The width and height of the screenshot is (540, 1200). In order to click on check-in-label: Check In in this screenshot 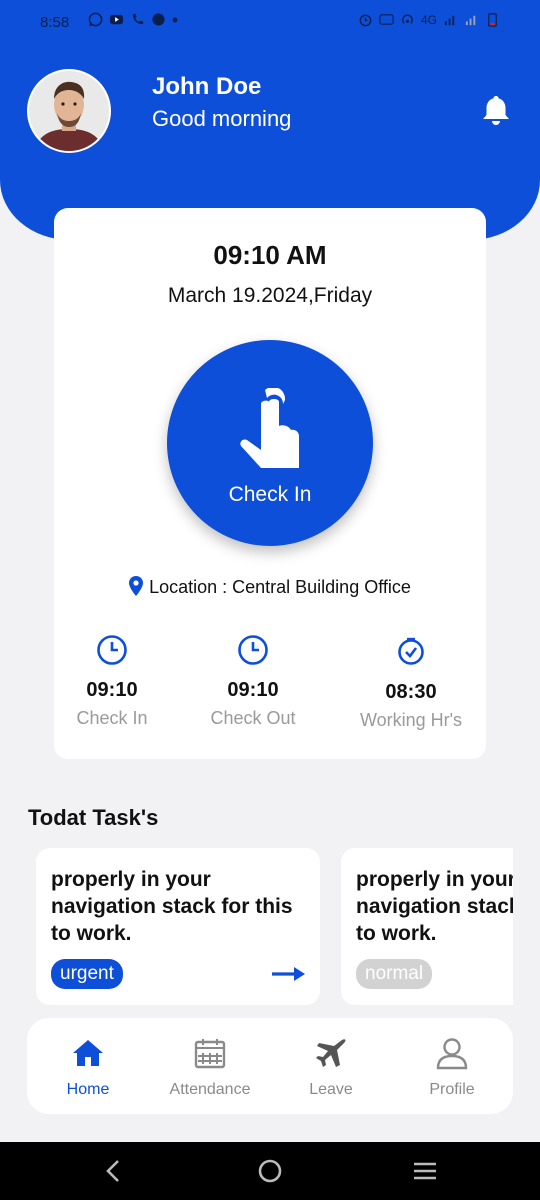, I will do `click(270, 494)`.